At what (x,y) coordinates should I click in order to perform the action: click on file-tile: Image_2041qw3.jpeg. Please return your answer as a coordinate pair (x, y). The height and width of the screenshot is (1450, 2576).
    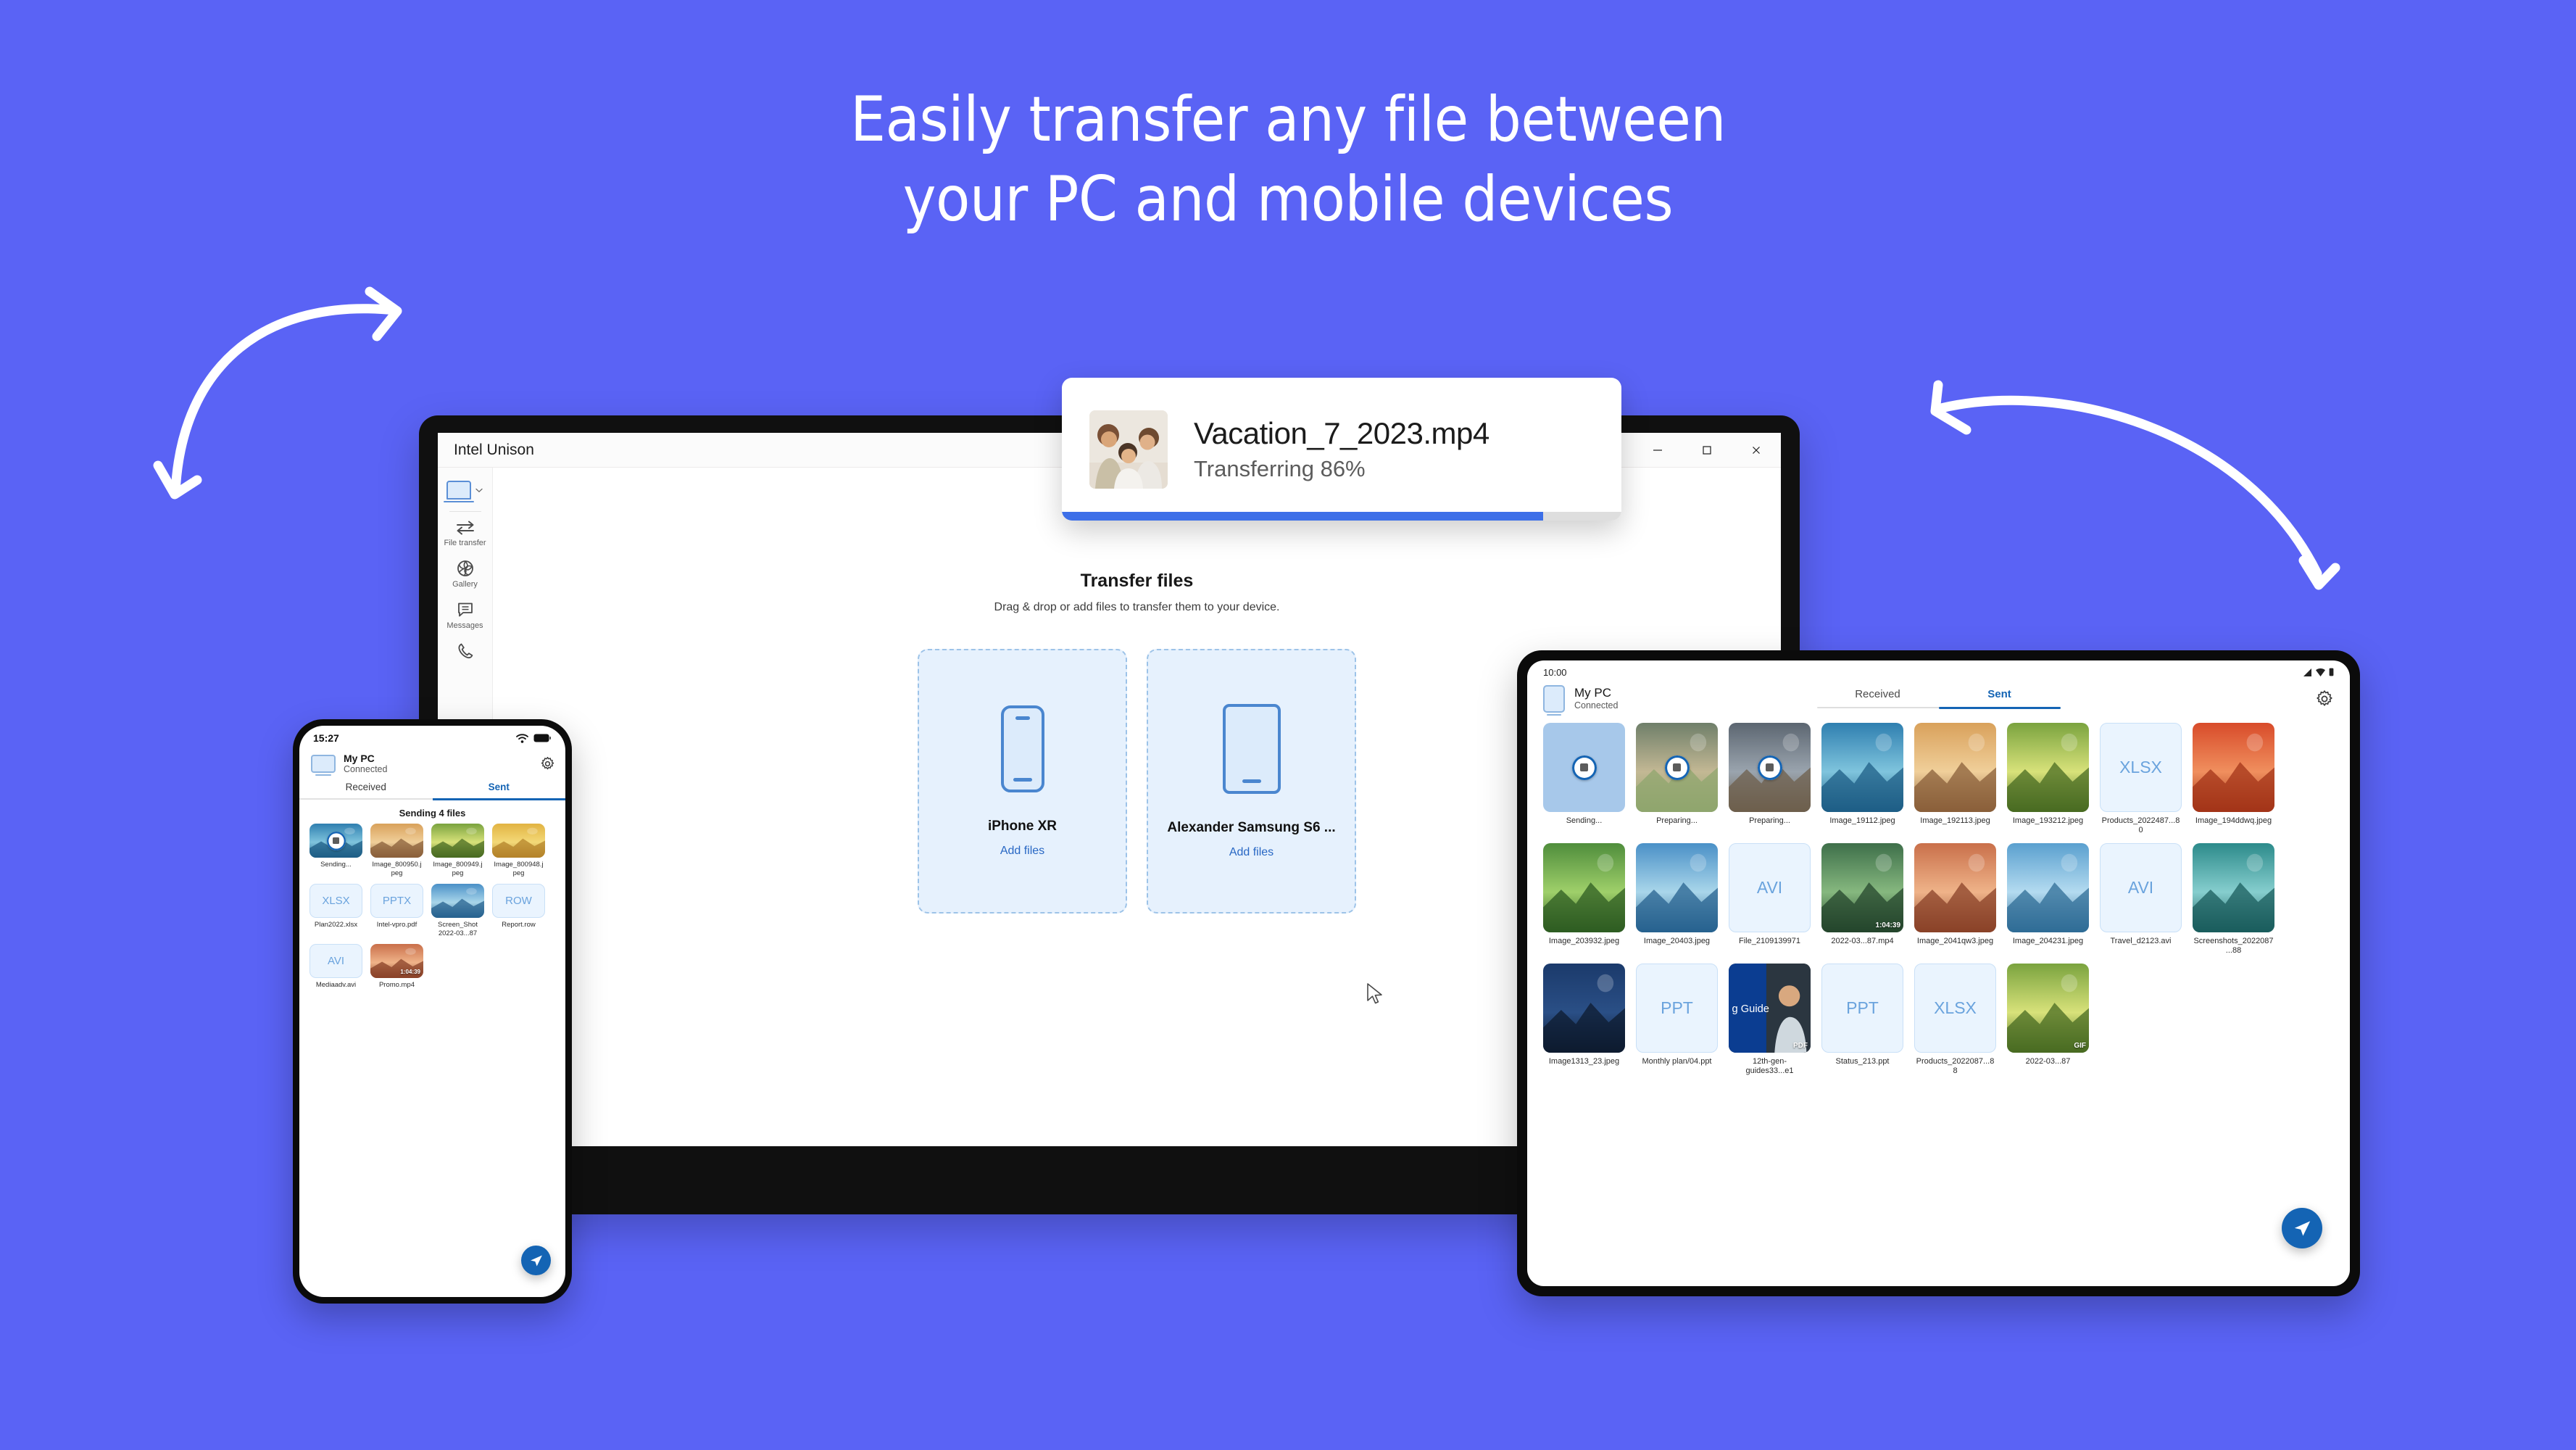
    Looking at the image, I should click on (1955, 899).